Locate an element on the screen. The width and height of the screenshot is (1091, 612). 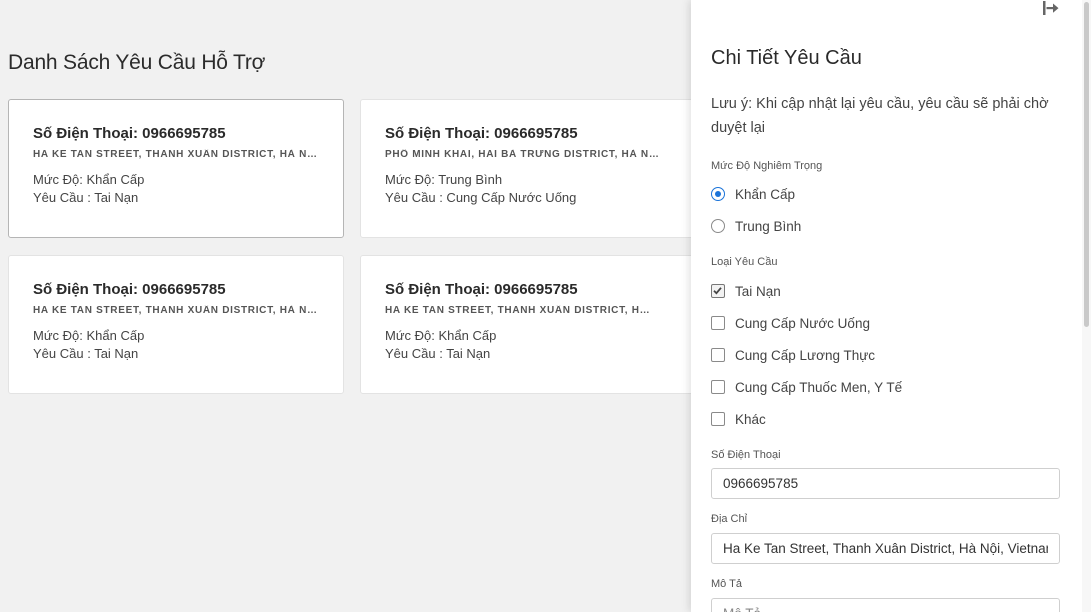
radio-icon is located at coordinates (718, 226).